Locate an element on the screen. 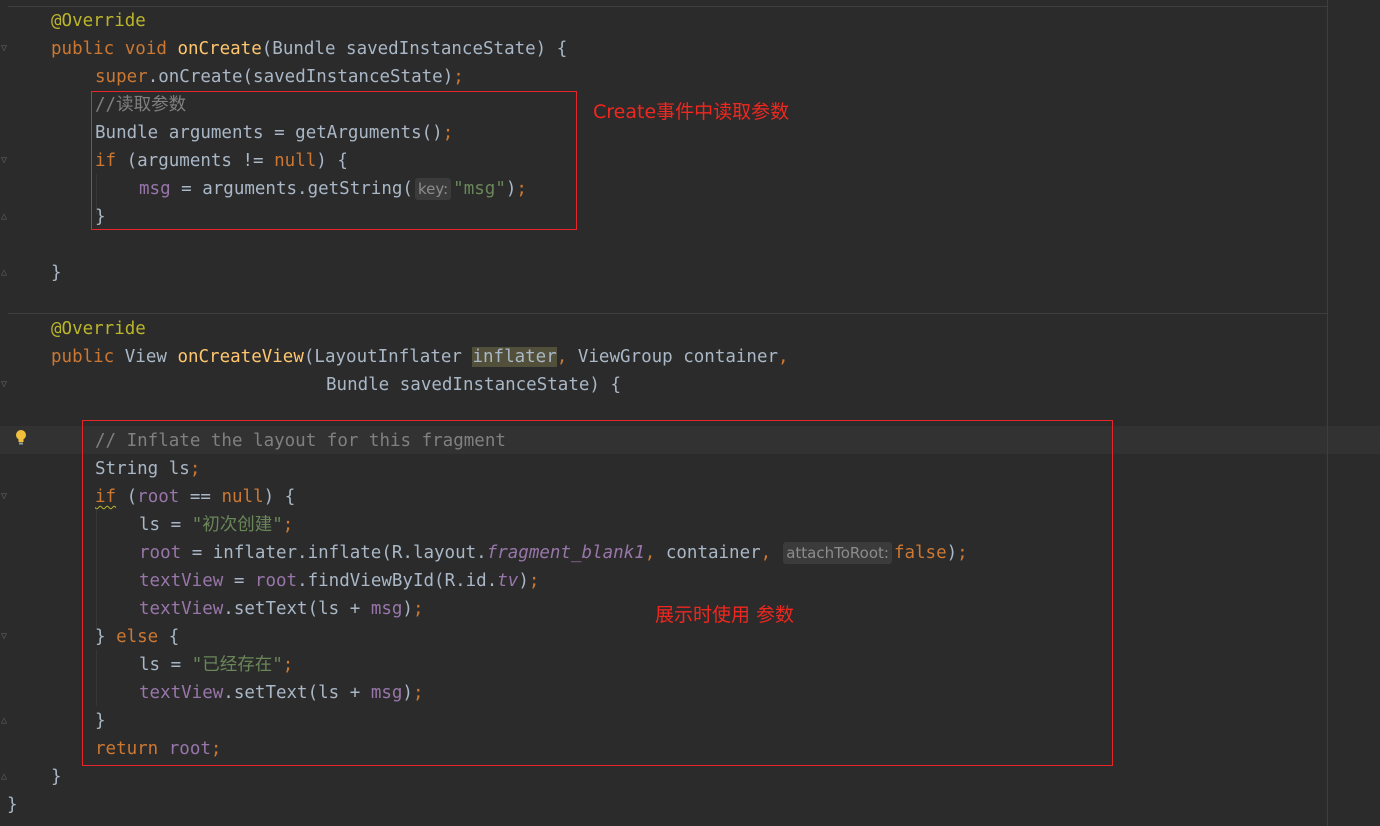 The image size is (1380, 826). code-text: (LayoutInflater is located at coordinates (388, 357).